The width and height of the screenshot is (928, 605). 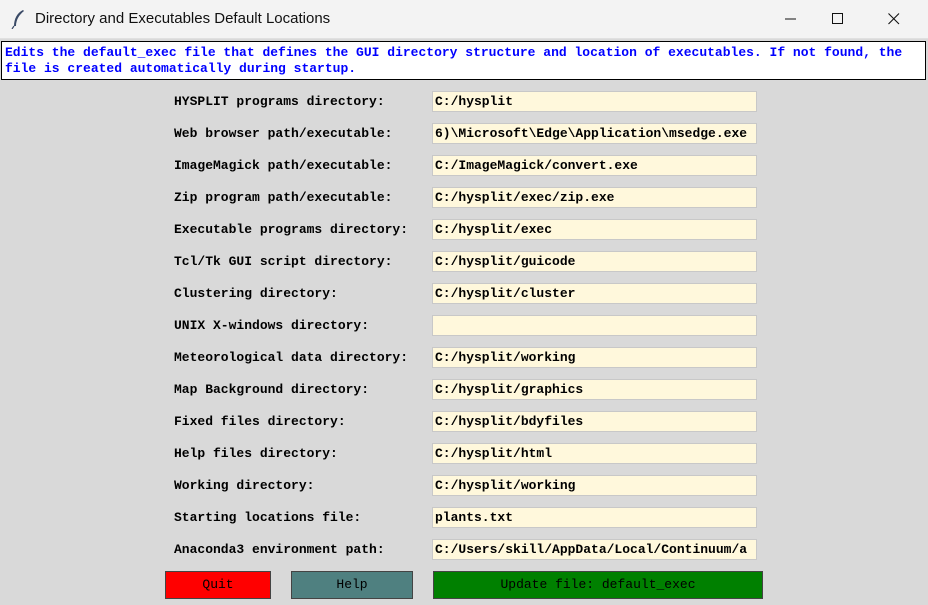 What do you see at coordinates (594, 197) in the screenshot?
I see `zip-program-path-field` at bounding box center [594, 197].